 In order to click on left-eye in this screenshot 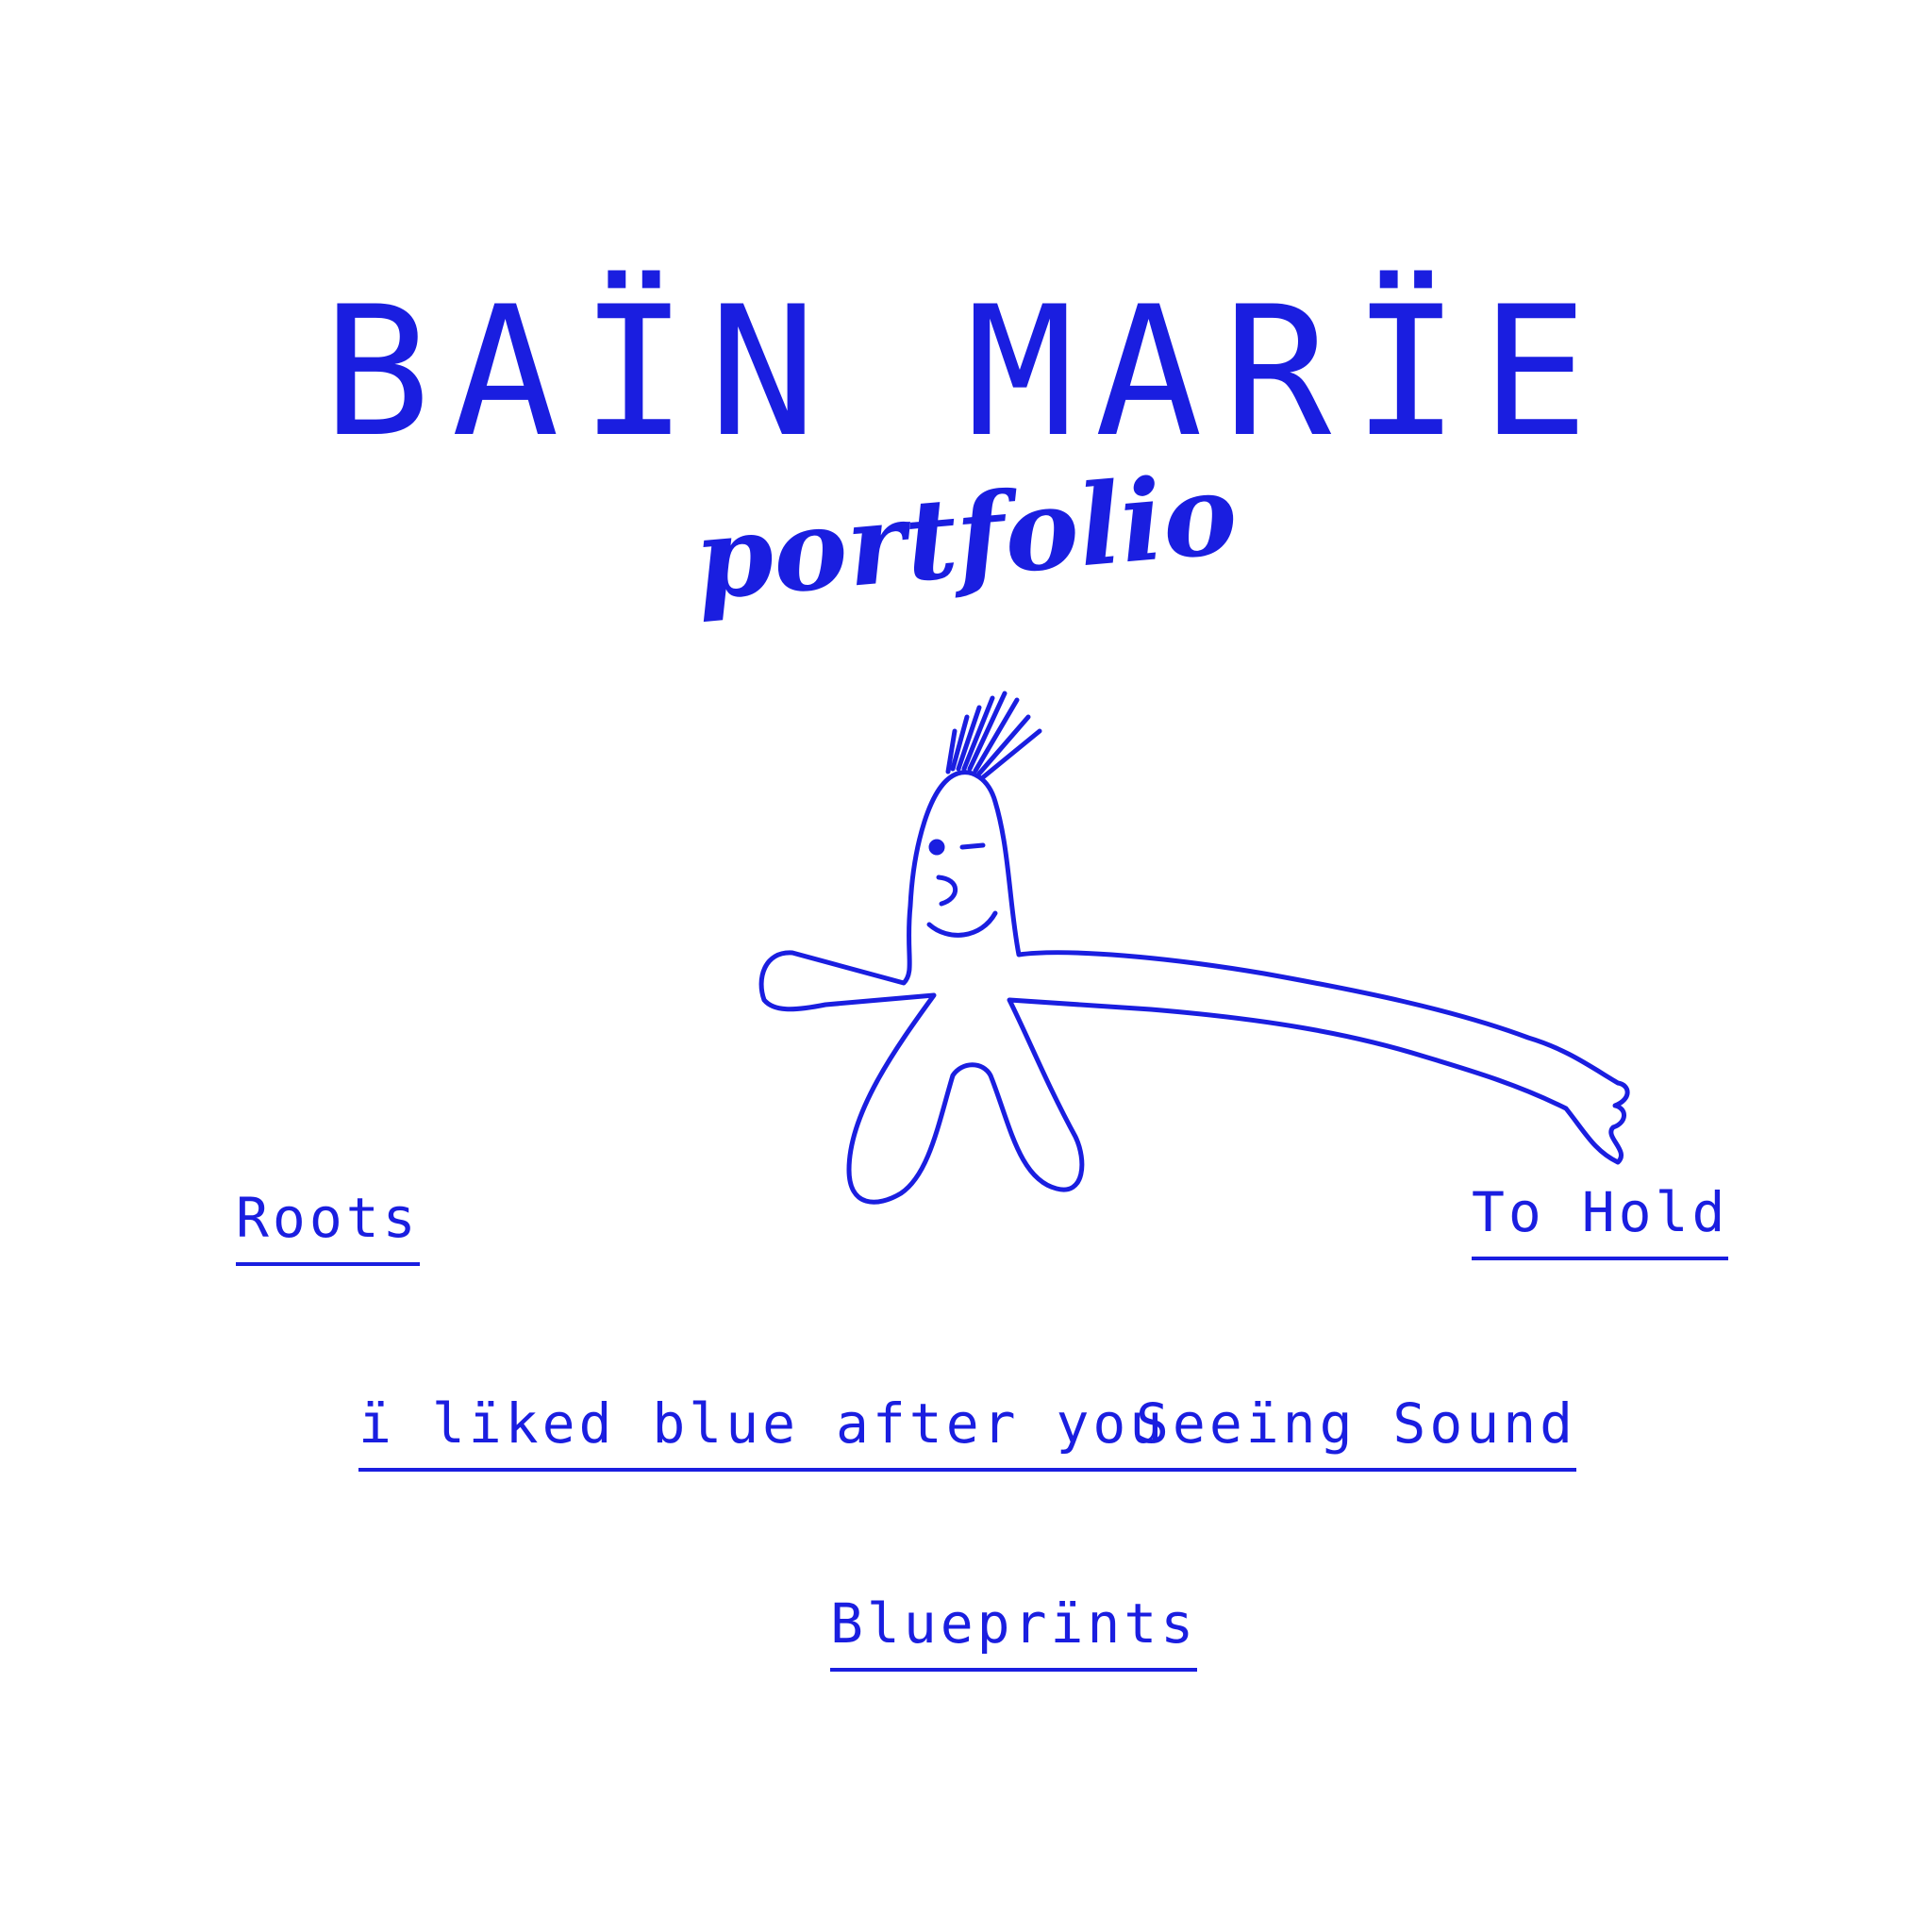, I will do `click(937, 848)`.